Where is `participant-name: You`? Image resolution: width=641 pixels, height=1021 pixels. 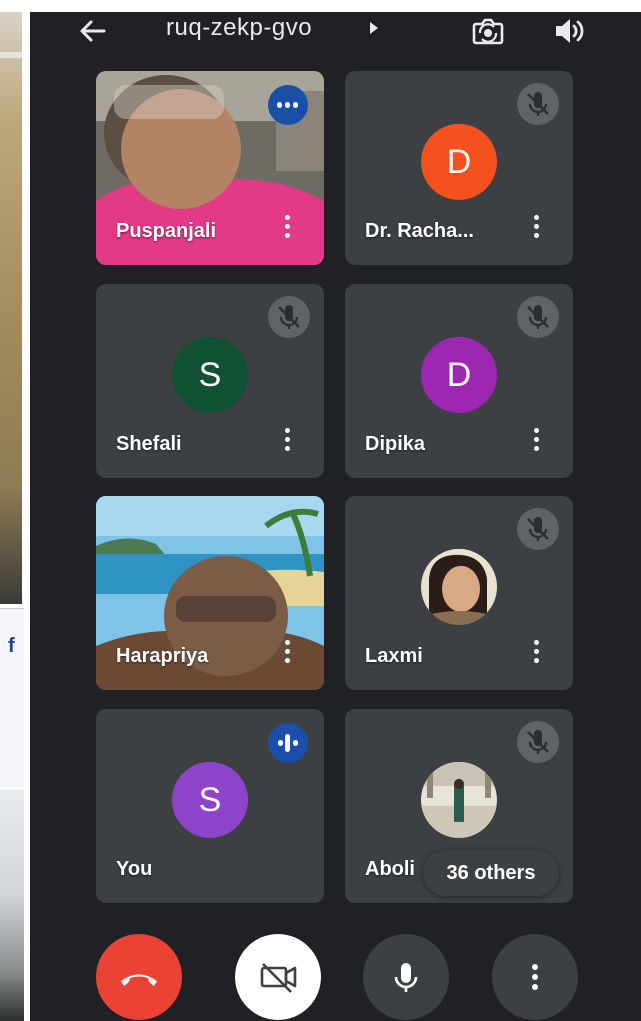 participant-name: You is located at coordinates (134, 869).